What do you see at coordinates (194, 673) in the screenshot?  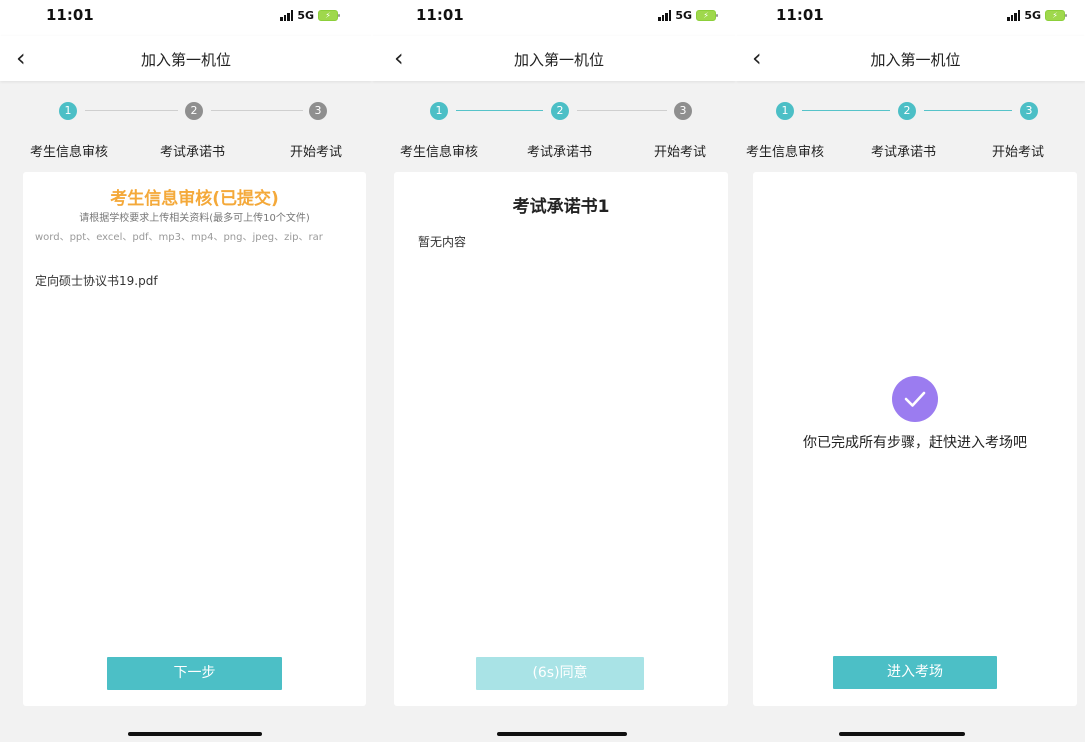 I see `next-step-button: 下一步` at bounding box center [194, 673].